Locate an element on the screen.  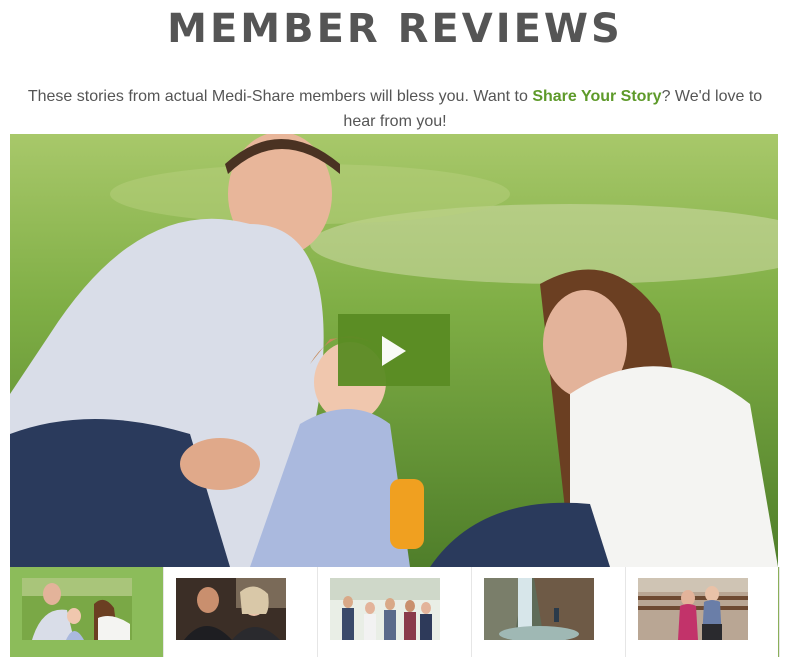
share-your-story-link: Share Your Story is located at coordinates (596, 96).